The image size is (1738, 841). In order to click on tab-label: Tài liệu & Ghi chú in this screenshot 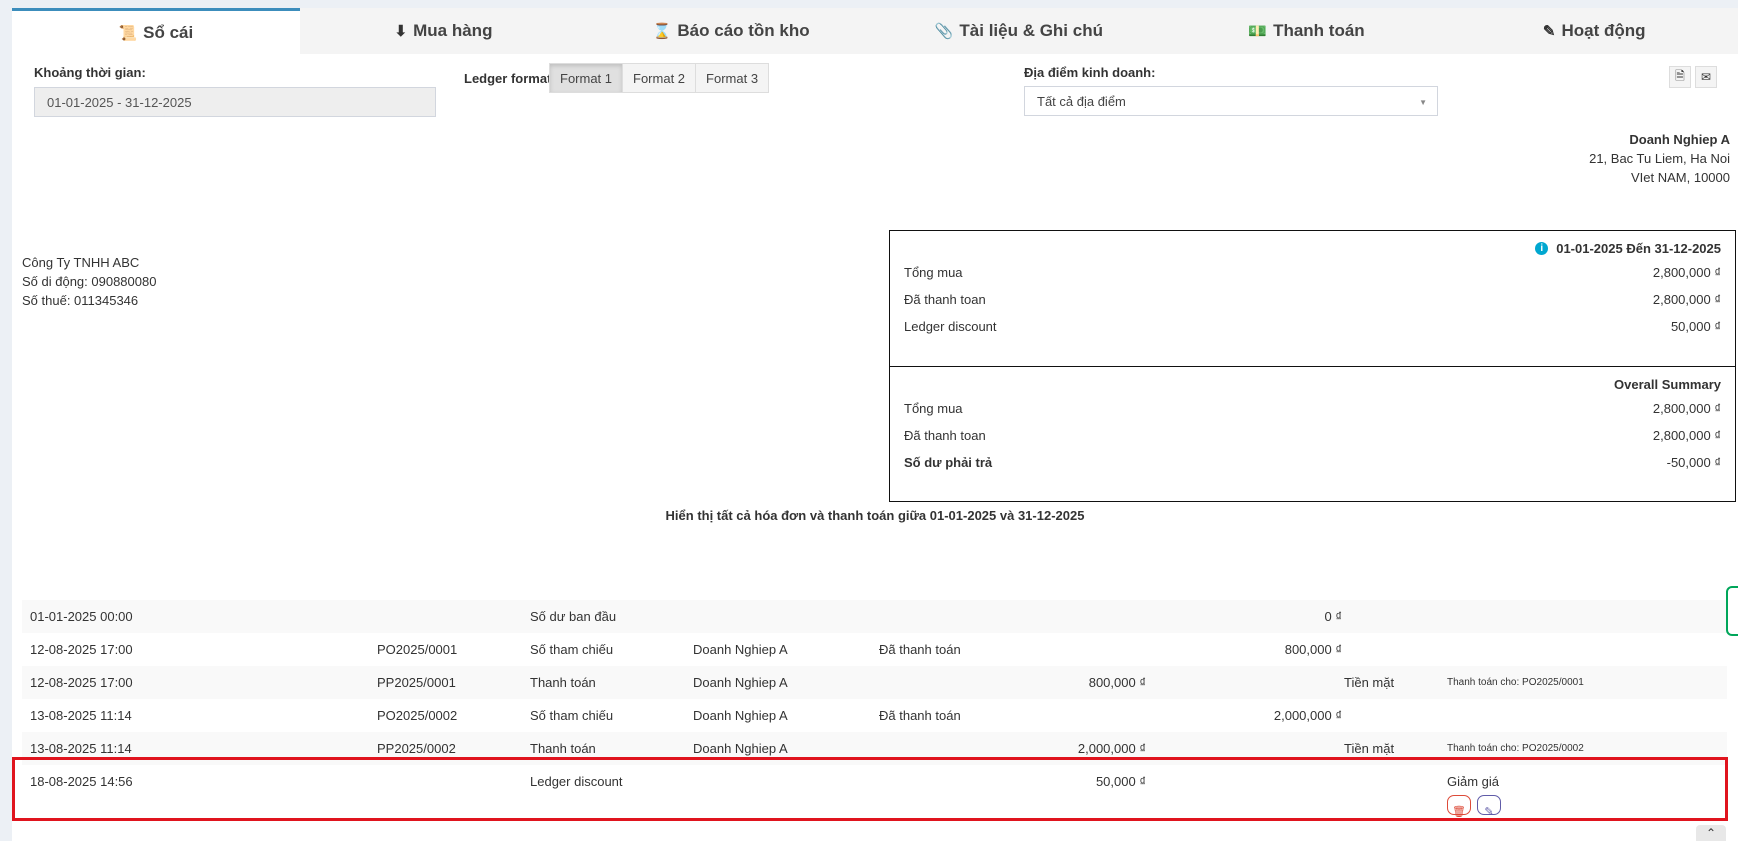, I will do `click(1031, 30)`.